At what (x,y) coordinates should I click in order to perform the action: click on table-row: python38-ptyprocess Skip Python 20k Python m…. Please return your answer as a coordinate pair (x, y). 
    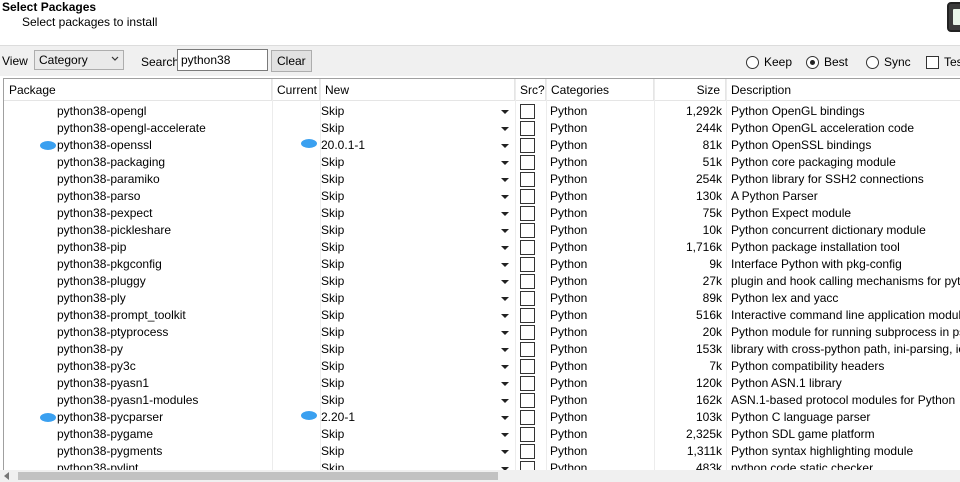
    Looking at the image, I should click on (482, 332).